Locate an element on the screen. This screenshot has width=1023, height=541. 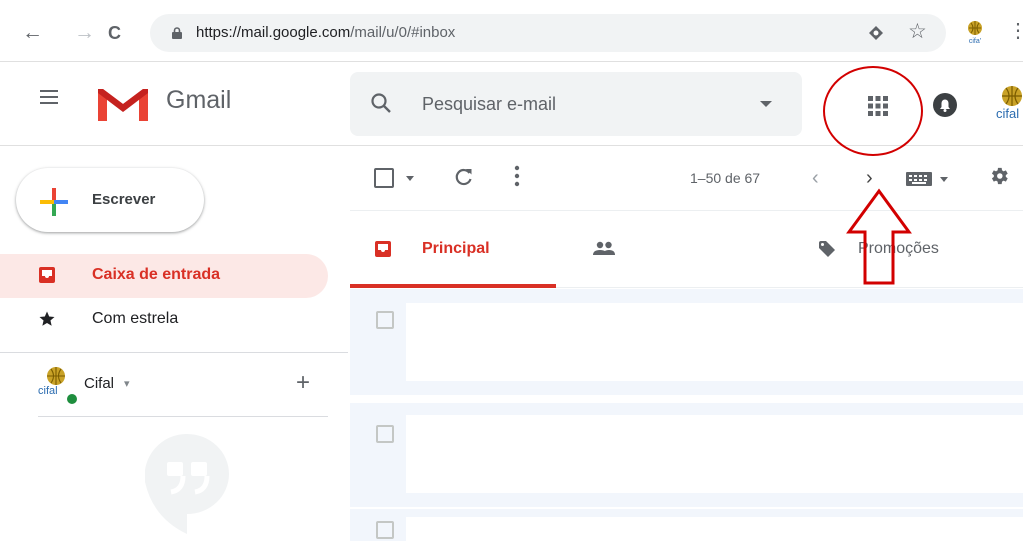
inbox-icon is located at coordinates (47, 275).